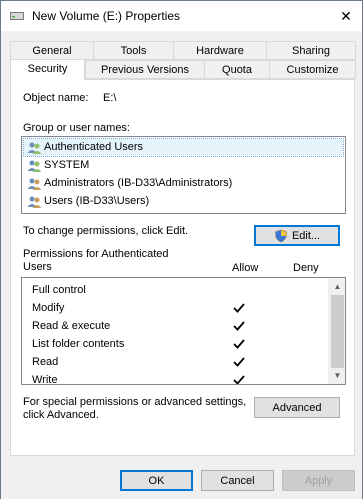  Describe the element at coordinates (97, 201) in the screenshot. I see `user-list-item-label: Users (IB-D33\Users)` at that location.